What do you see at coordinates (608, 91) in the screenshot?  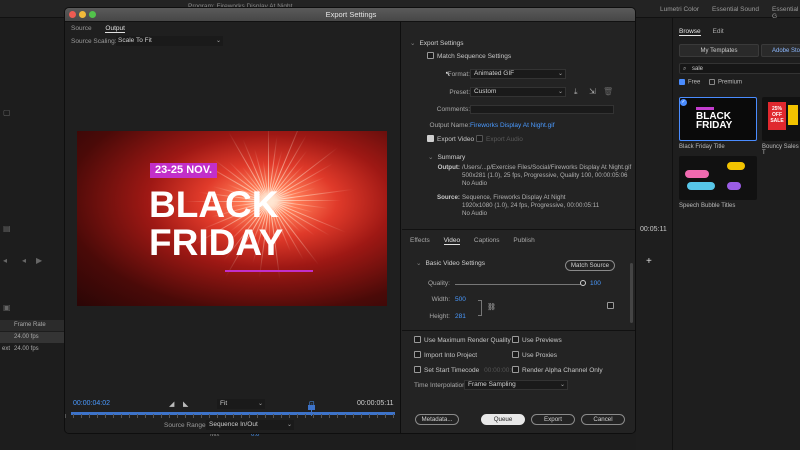 I see `delete-preset-icon: 🗑` at bounding box center [608, 91].